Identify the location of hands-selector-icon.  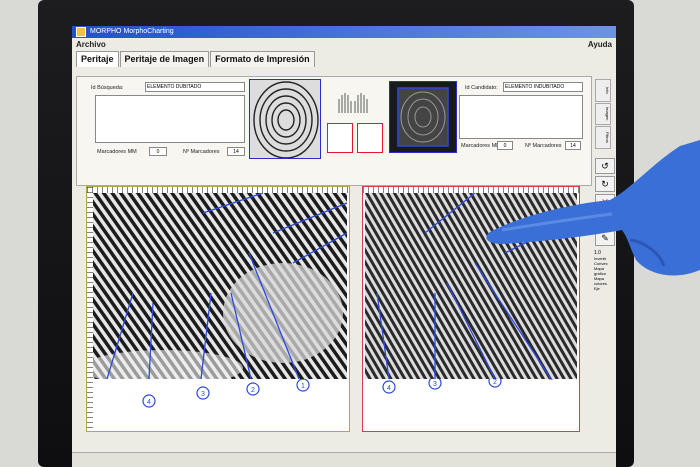
(353, 101).